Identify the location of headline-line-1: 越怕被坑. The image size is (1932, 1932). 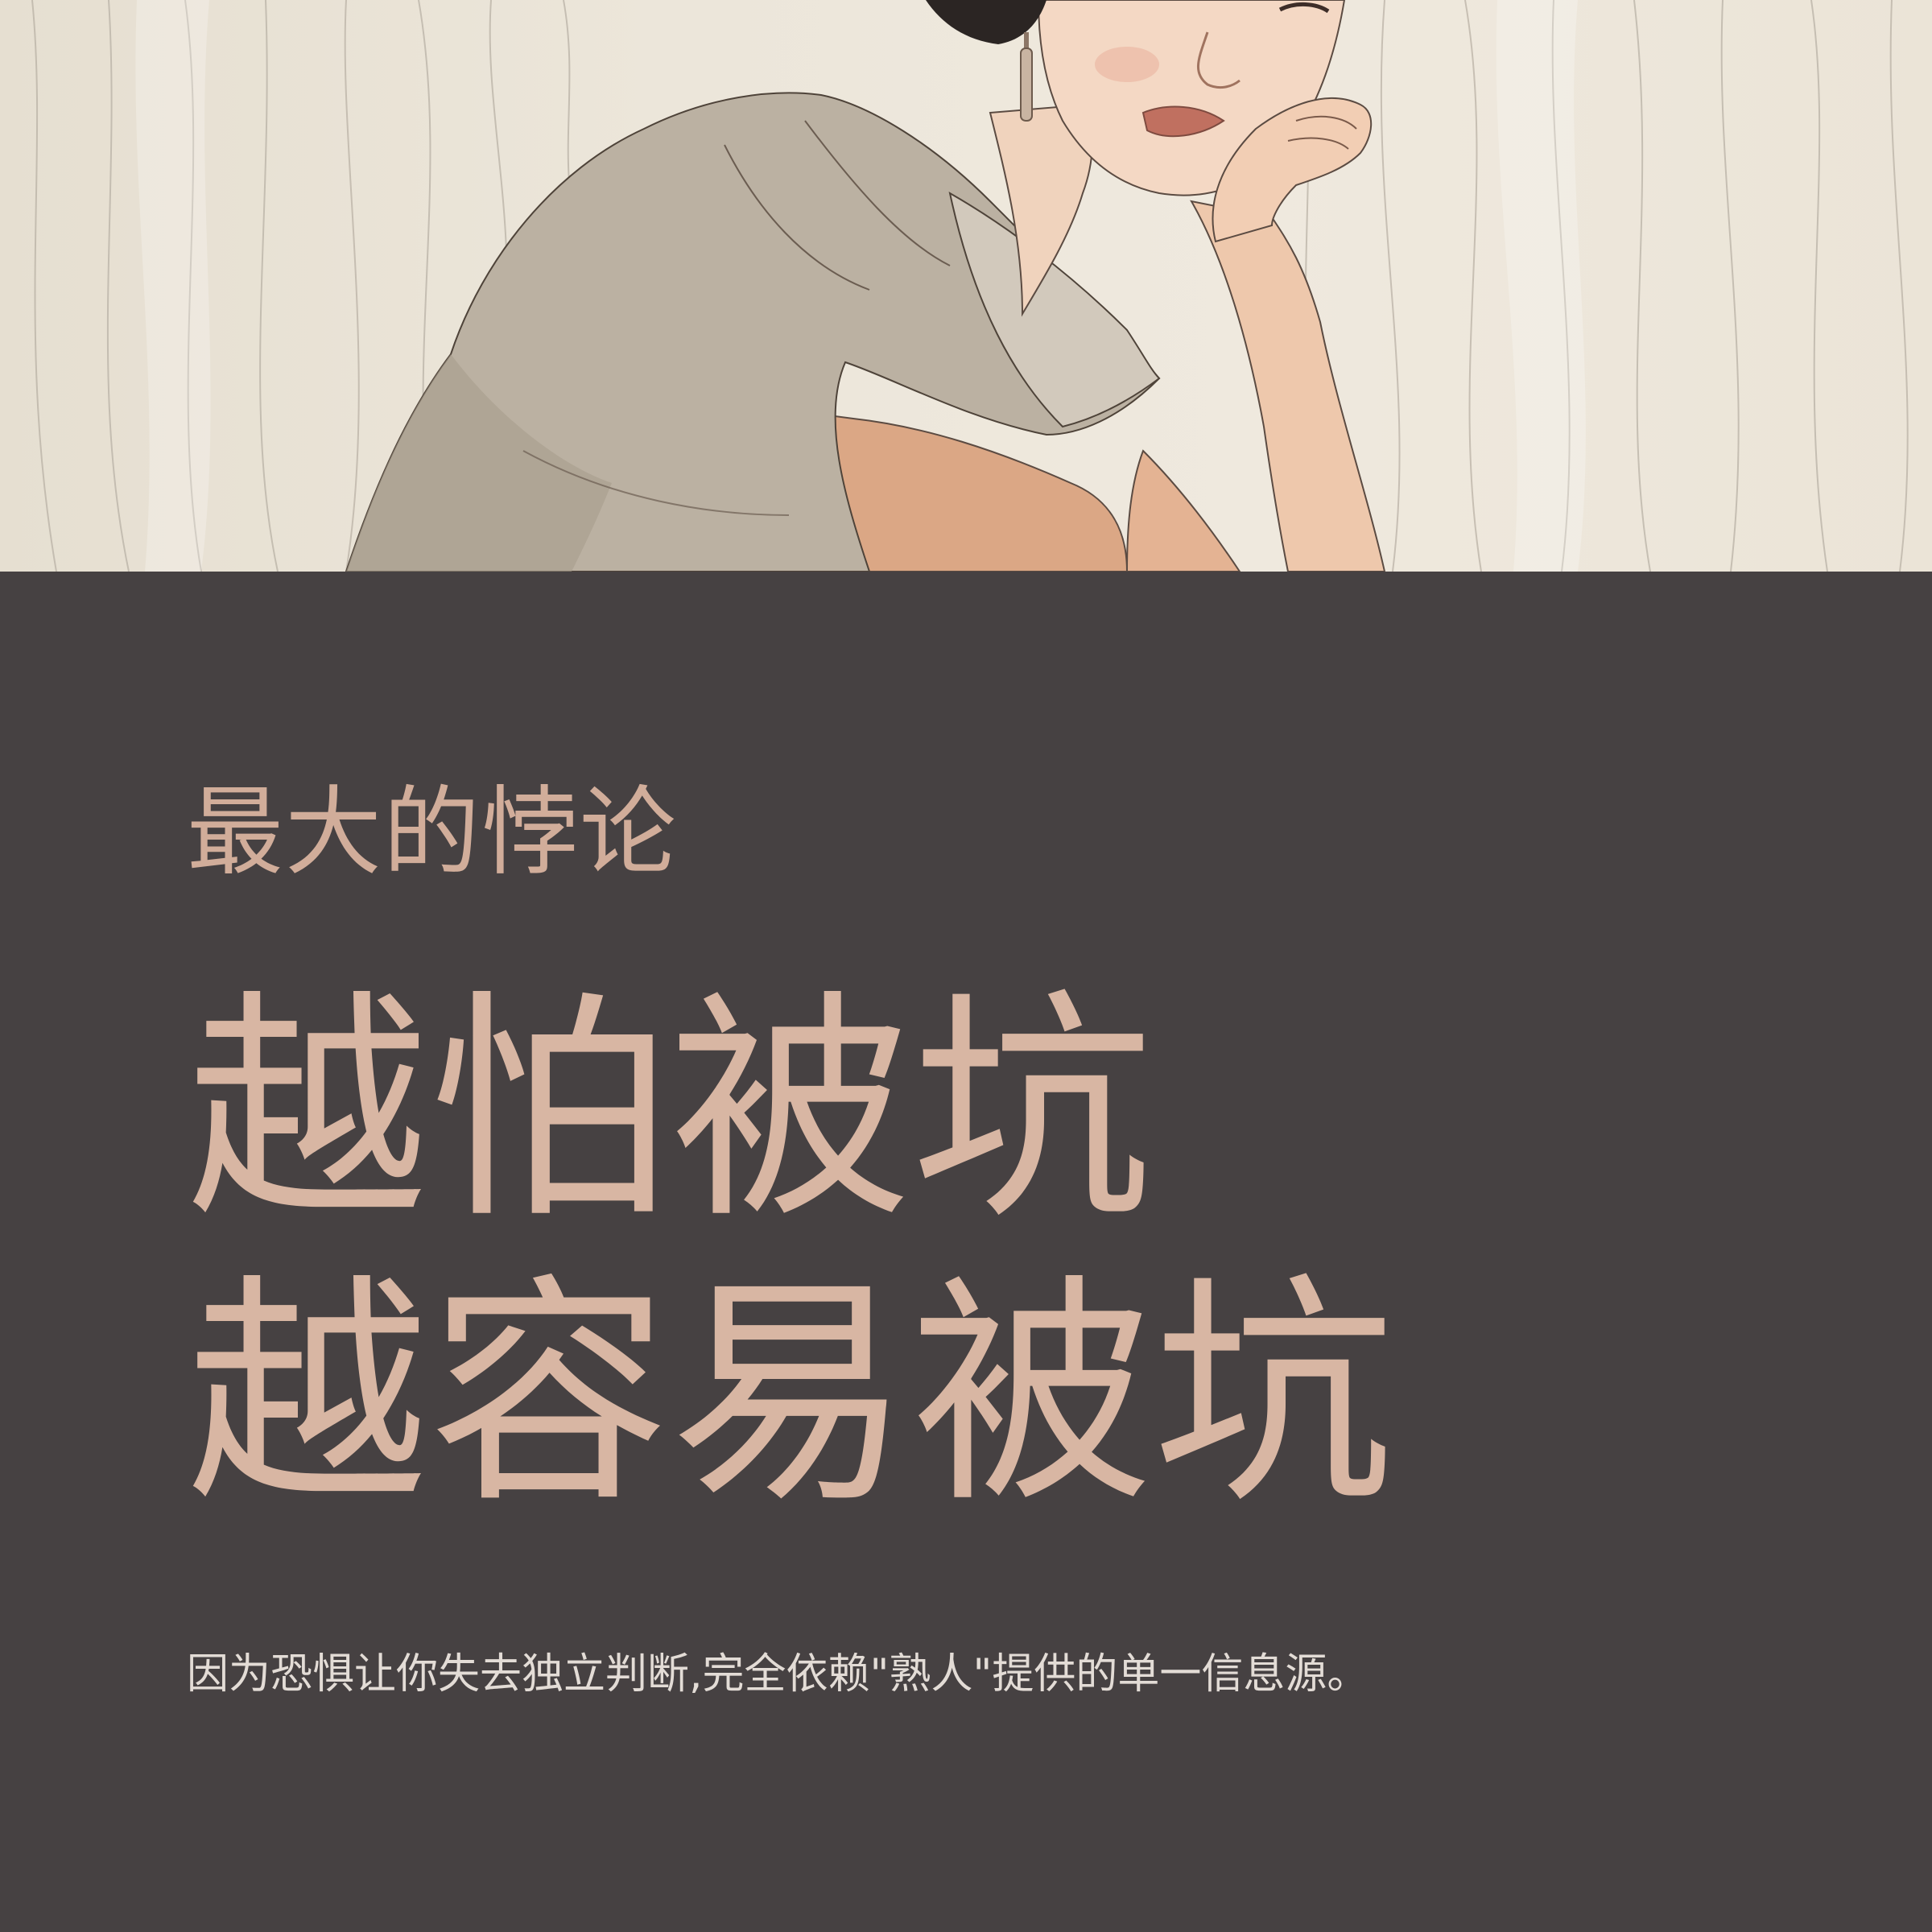
(670, 1110).